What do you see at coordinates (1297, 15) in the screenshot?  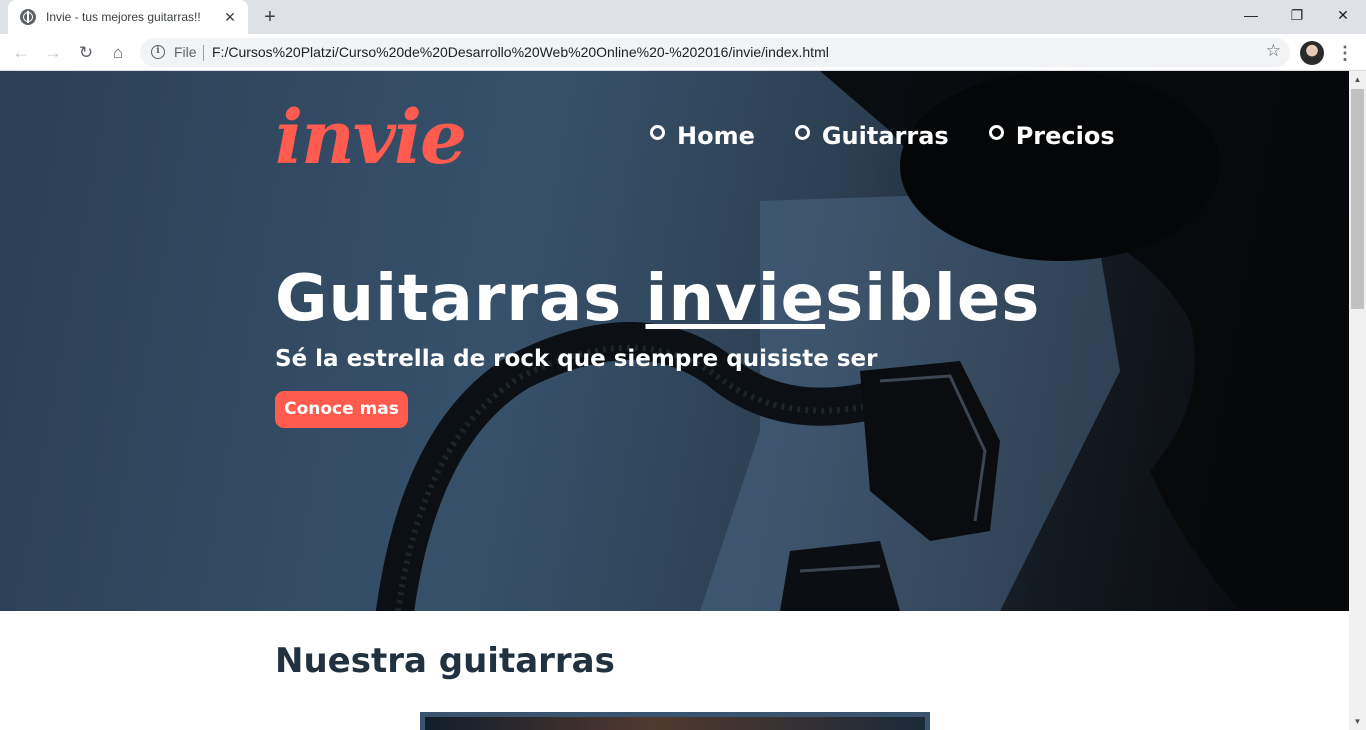 I see `maximize-button: ❐` at bounding box center [1297, 15].